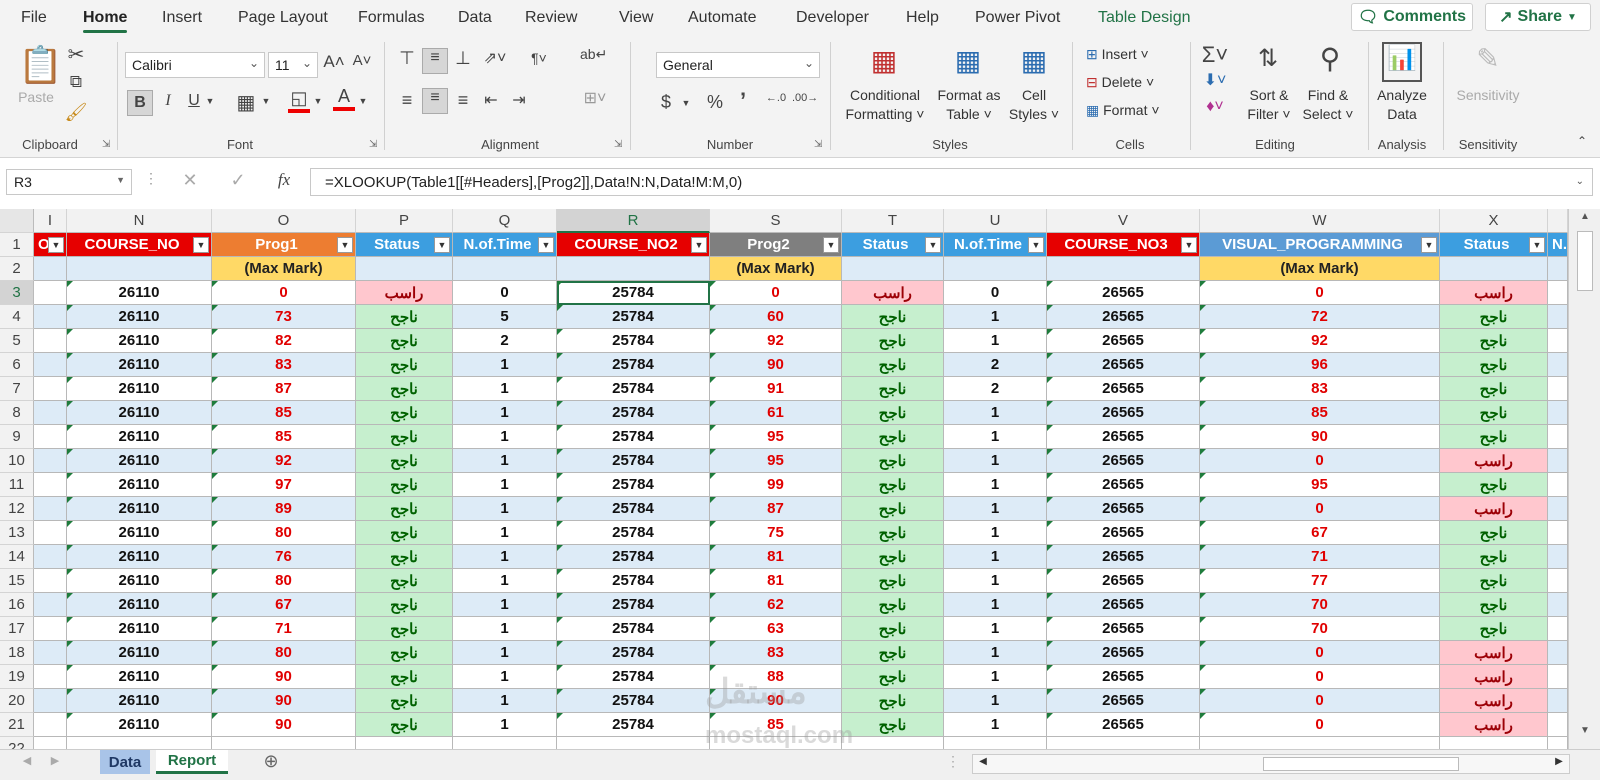 This screenshot has width=1600, height=780. Describe the element at coordinates (17, 341) in the screenshot. I see `row-header: 5` at that location.